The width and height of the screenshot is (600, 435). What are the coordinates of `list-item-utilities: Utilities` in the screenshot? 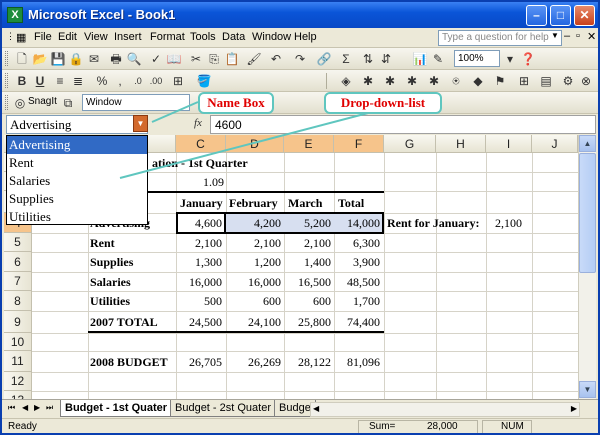 It's located at (77, 217).